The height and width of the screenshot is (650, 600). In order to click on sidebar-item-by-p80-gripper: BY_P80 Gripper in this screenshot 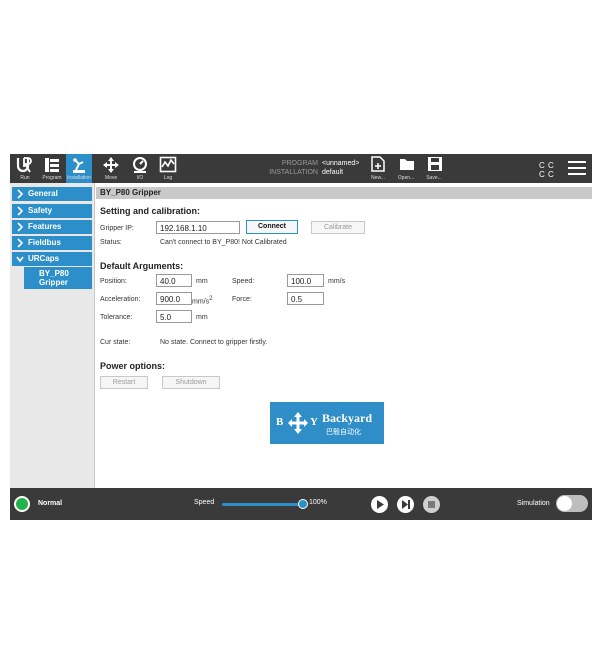, I will do `click(58, 278)`.